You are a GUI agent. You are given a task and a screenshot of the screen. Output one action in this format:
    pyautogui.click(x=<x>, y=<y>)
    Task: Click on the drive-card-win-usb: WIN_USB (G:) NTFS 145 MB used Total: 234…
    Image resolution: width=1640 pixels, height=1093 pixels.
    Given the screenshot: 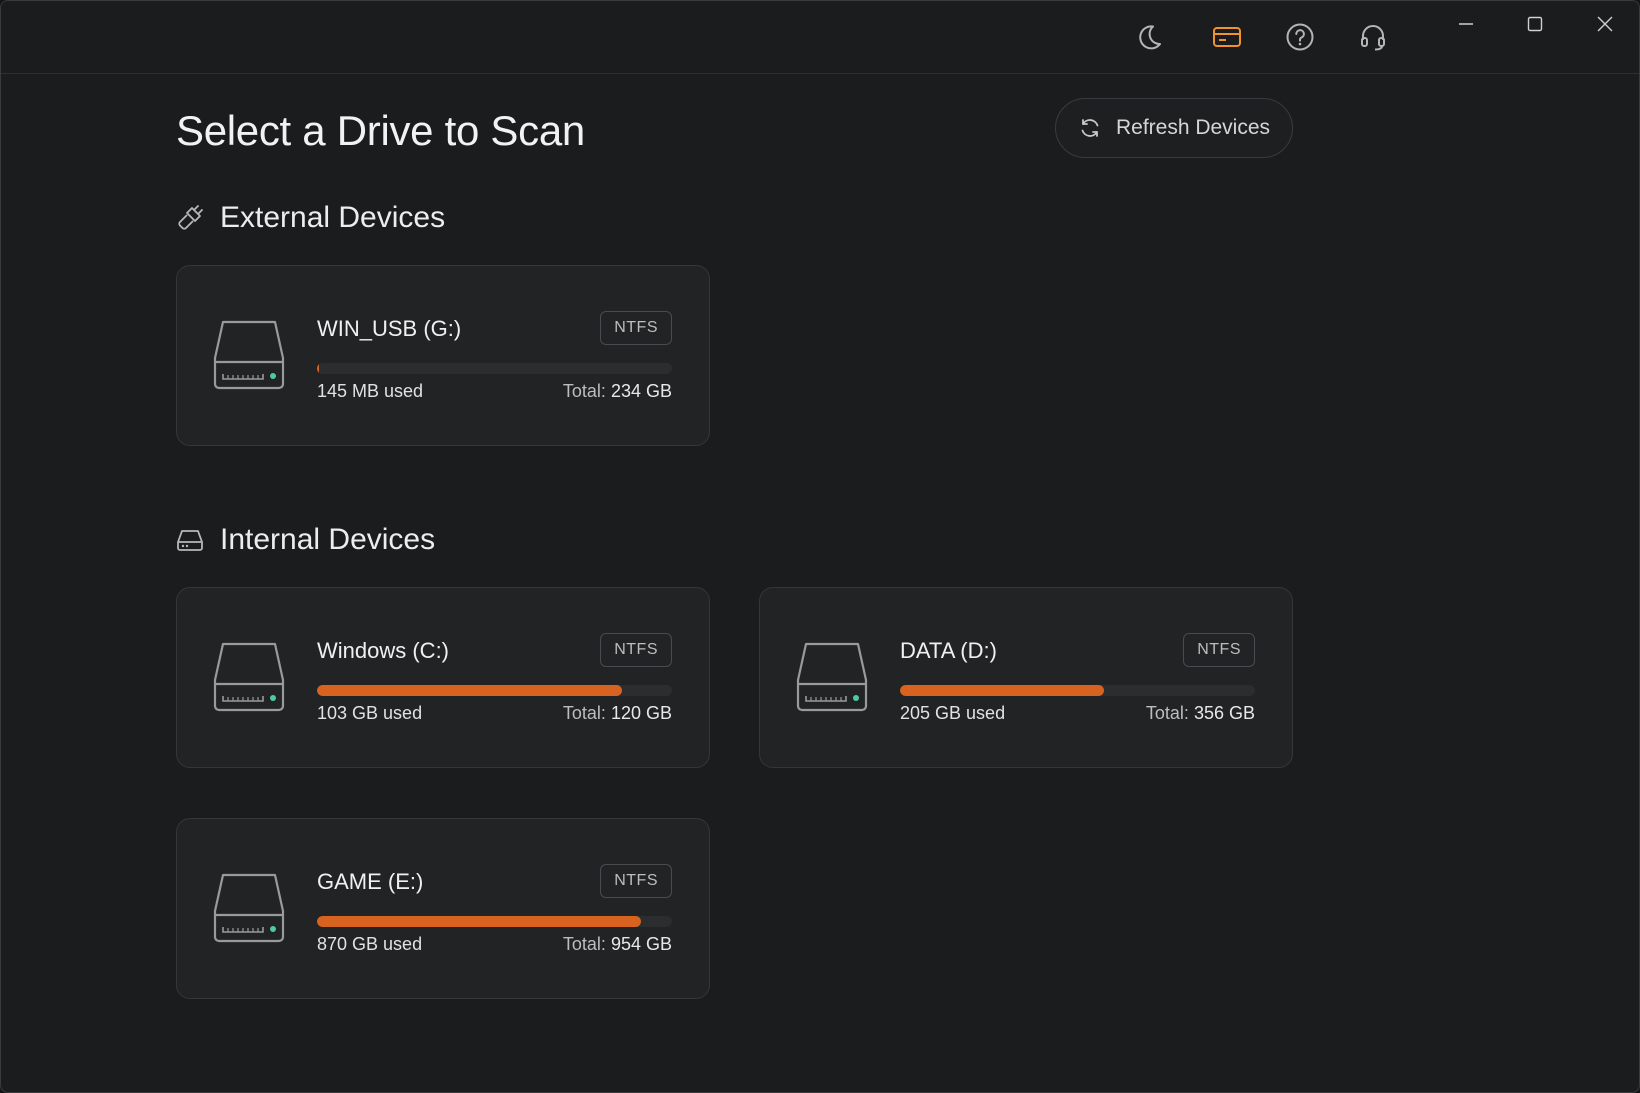 What is the action you would take?
    pyautogui.click(x=443, y=355)
    